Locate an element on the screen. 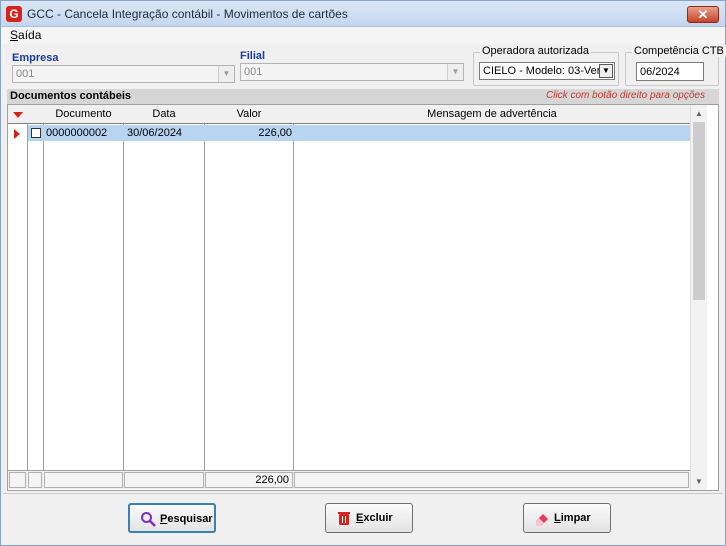 The image size is (726, 546). context-menu-hint: Click com botão direito para opções is located at coordinates (625, 95).